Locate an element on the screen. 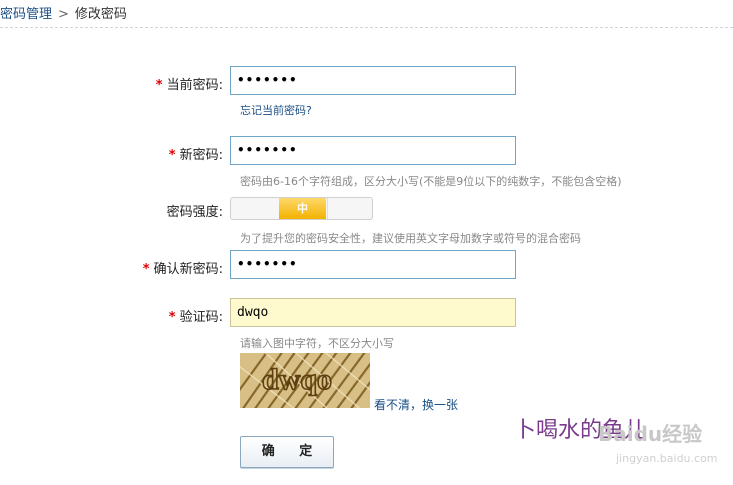 This screenshot has width=733, height=485. captcha-image: dwqo is located at coordinates (305, 380).